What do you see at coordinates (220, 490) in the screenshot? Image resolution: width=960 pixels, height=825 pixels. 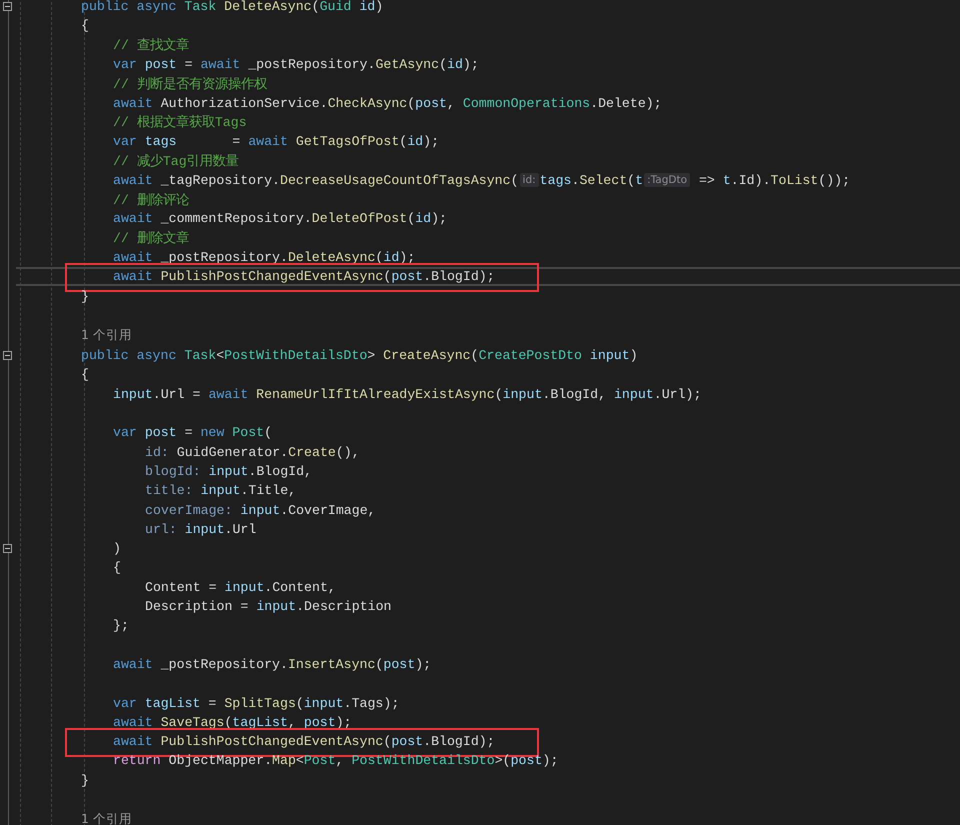 I see `code-line: title: input.Title,` at bounding box center [220, 490].